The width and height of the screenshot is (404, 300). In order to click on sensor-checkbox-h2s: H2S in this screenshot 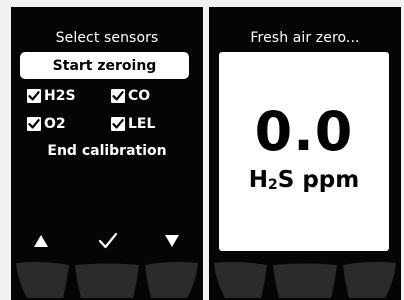, I will do `click(51, 96)`.